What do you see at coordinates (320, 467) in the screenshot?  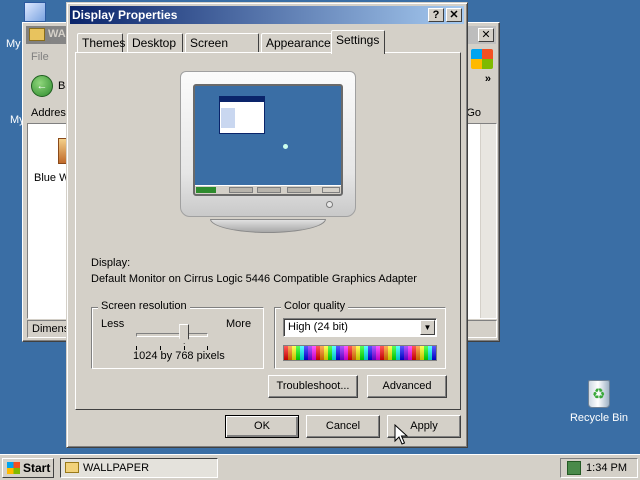 I see `taskbar: Start WALLPAPER 1:34 PM` at bounding box center [320, 467].